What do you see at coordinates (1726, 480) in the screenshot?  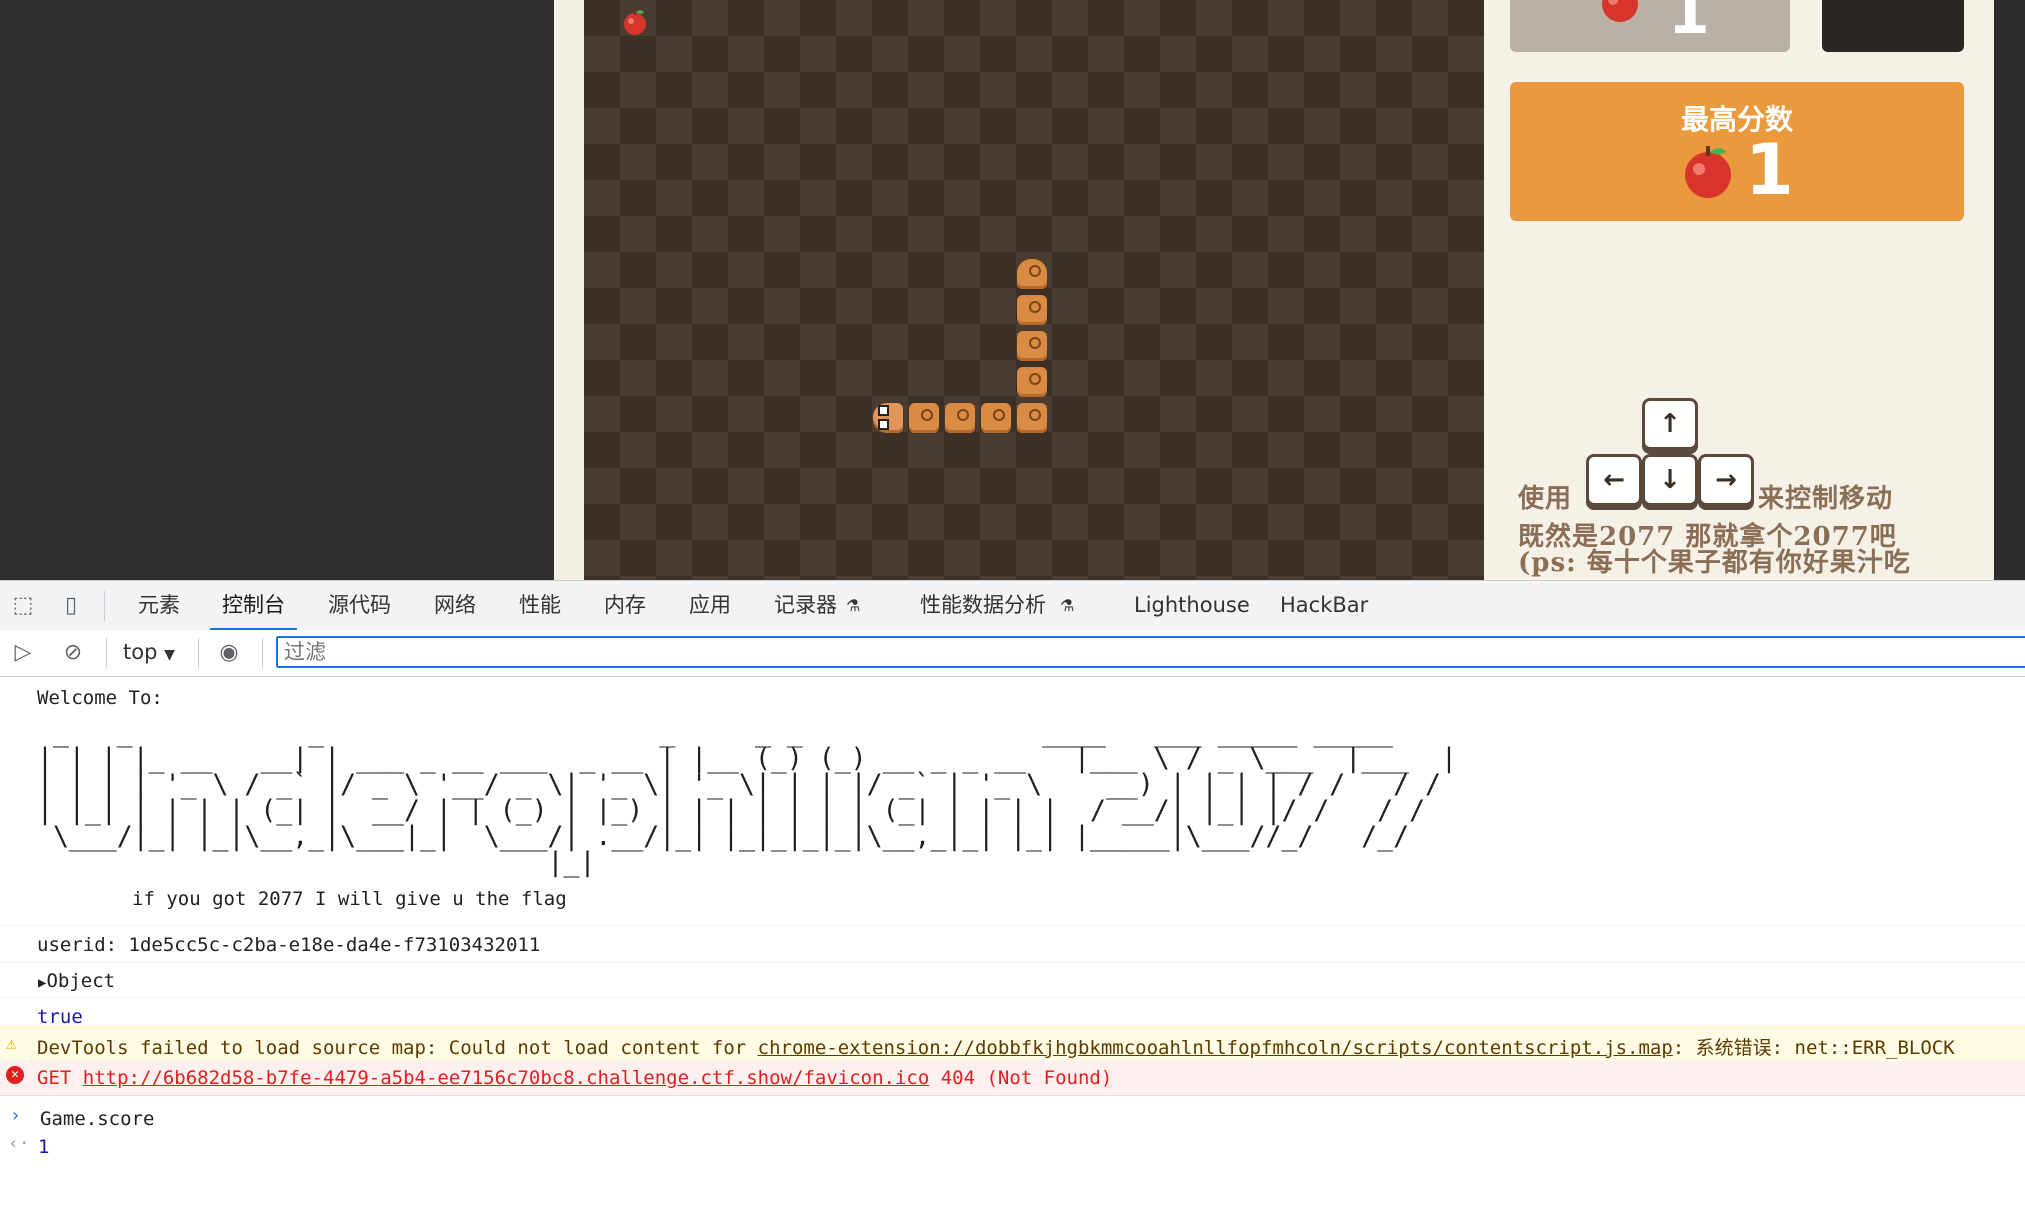 I see `arrow-right-key: →` at bounding box center [1726, 480].